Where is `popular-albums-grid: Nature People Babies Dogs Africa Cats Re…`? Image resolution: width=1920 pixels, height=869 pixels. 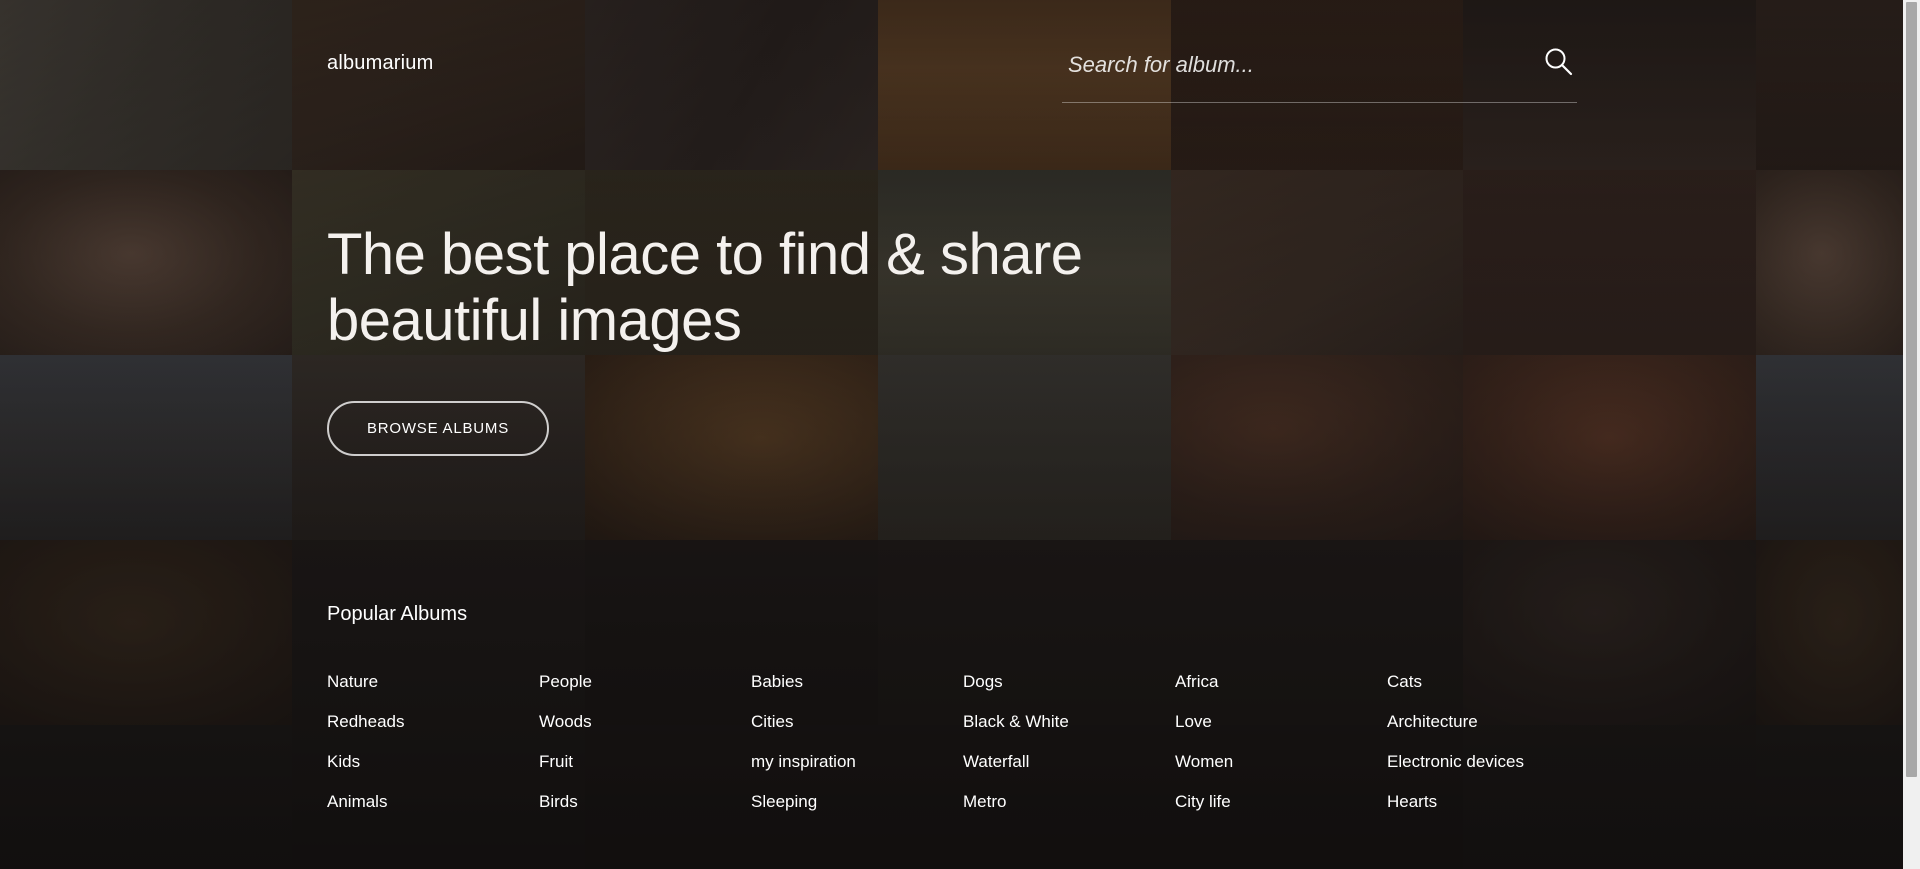
popular-albums-grid: Nature People Babies Dogs Africa Cats Re… is located at coordinates (957, 750).